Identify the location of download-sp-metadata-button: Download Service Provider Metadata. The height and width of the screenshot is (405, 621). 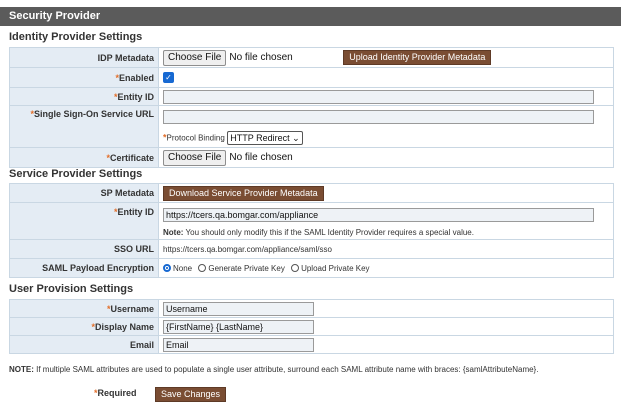
(243, 193).